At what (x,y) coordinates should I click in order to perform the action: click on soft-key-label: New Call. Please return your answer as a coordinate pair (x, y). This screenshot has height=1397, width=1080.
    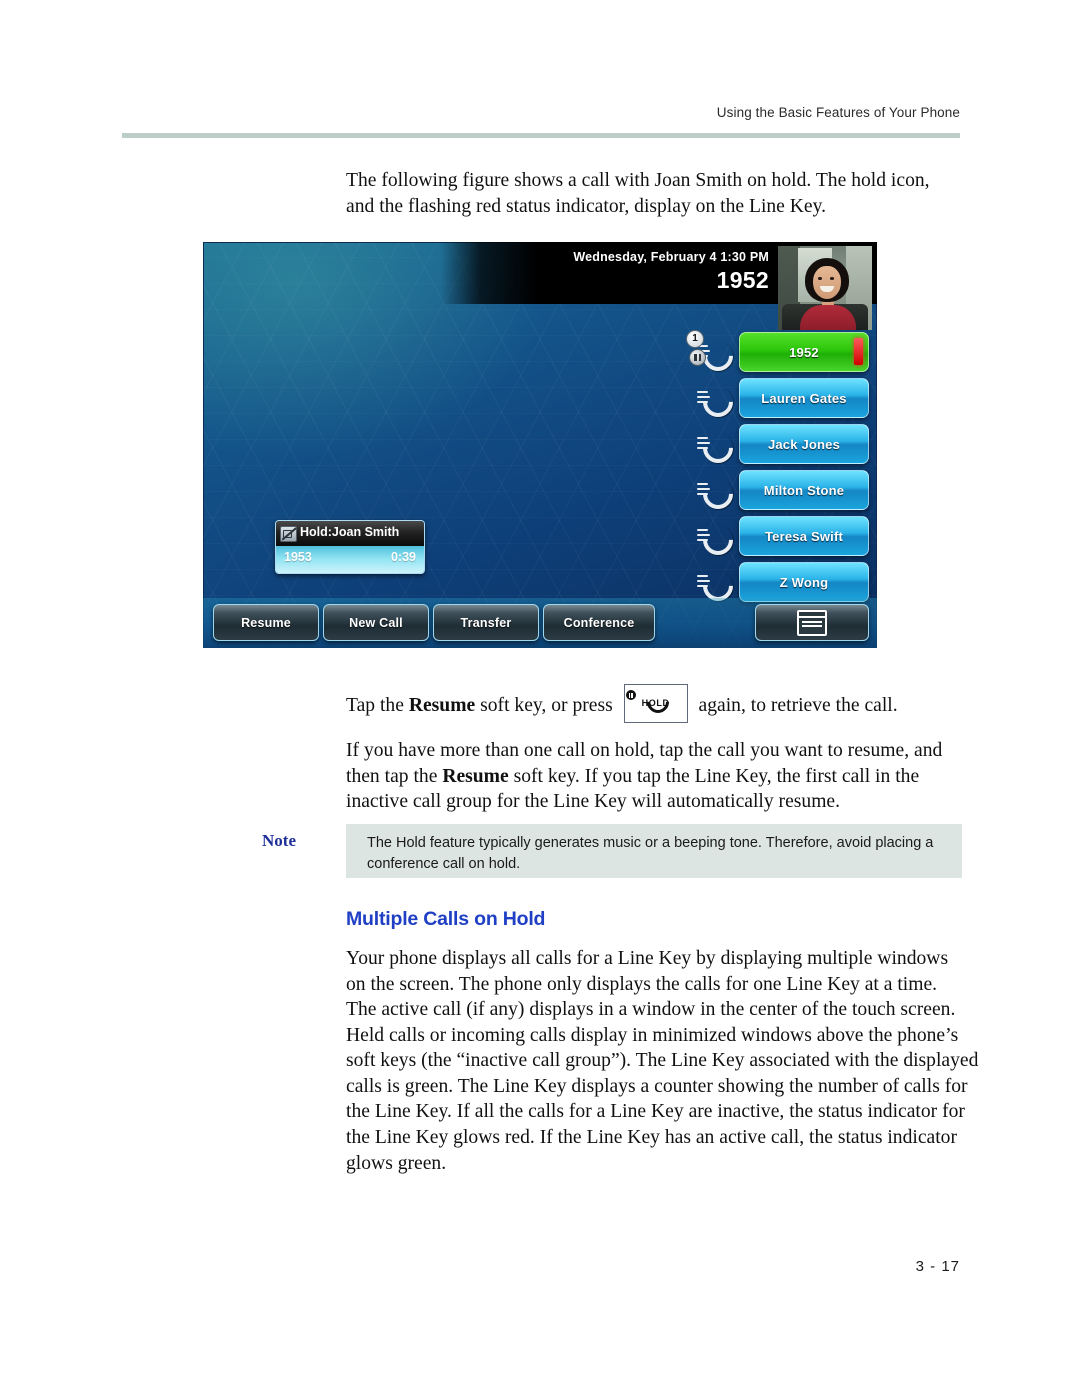
    Looking at the image, I should click on (376, 622).